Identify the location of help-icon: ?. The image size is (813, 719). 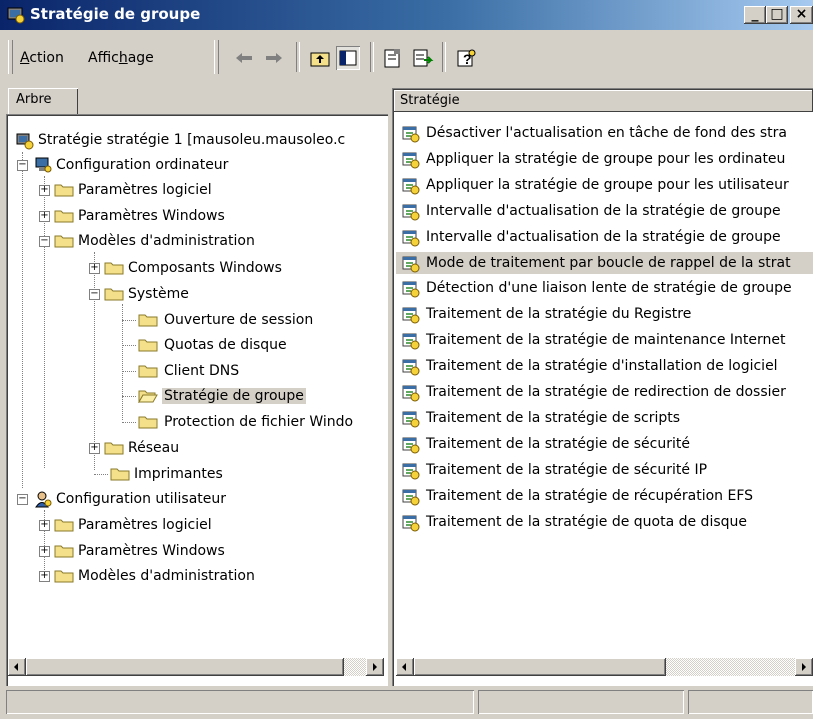
(466, 58).